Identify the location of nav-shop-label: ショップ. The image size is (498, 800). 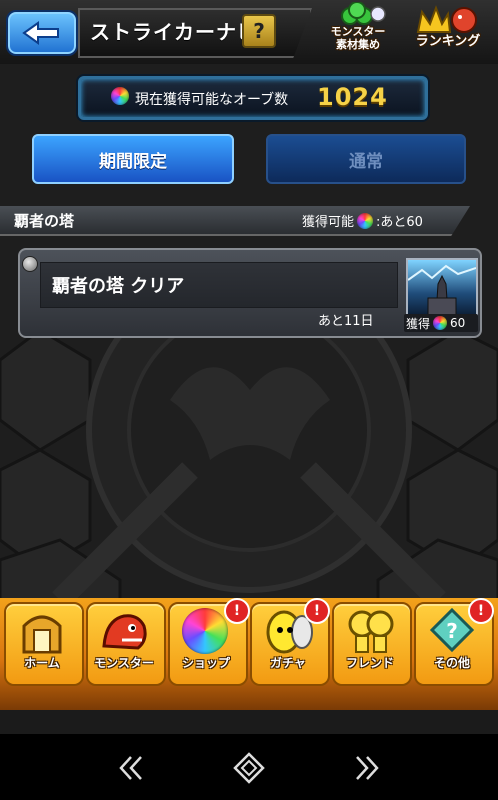
(205, 663).